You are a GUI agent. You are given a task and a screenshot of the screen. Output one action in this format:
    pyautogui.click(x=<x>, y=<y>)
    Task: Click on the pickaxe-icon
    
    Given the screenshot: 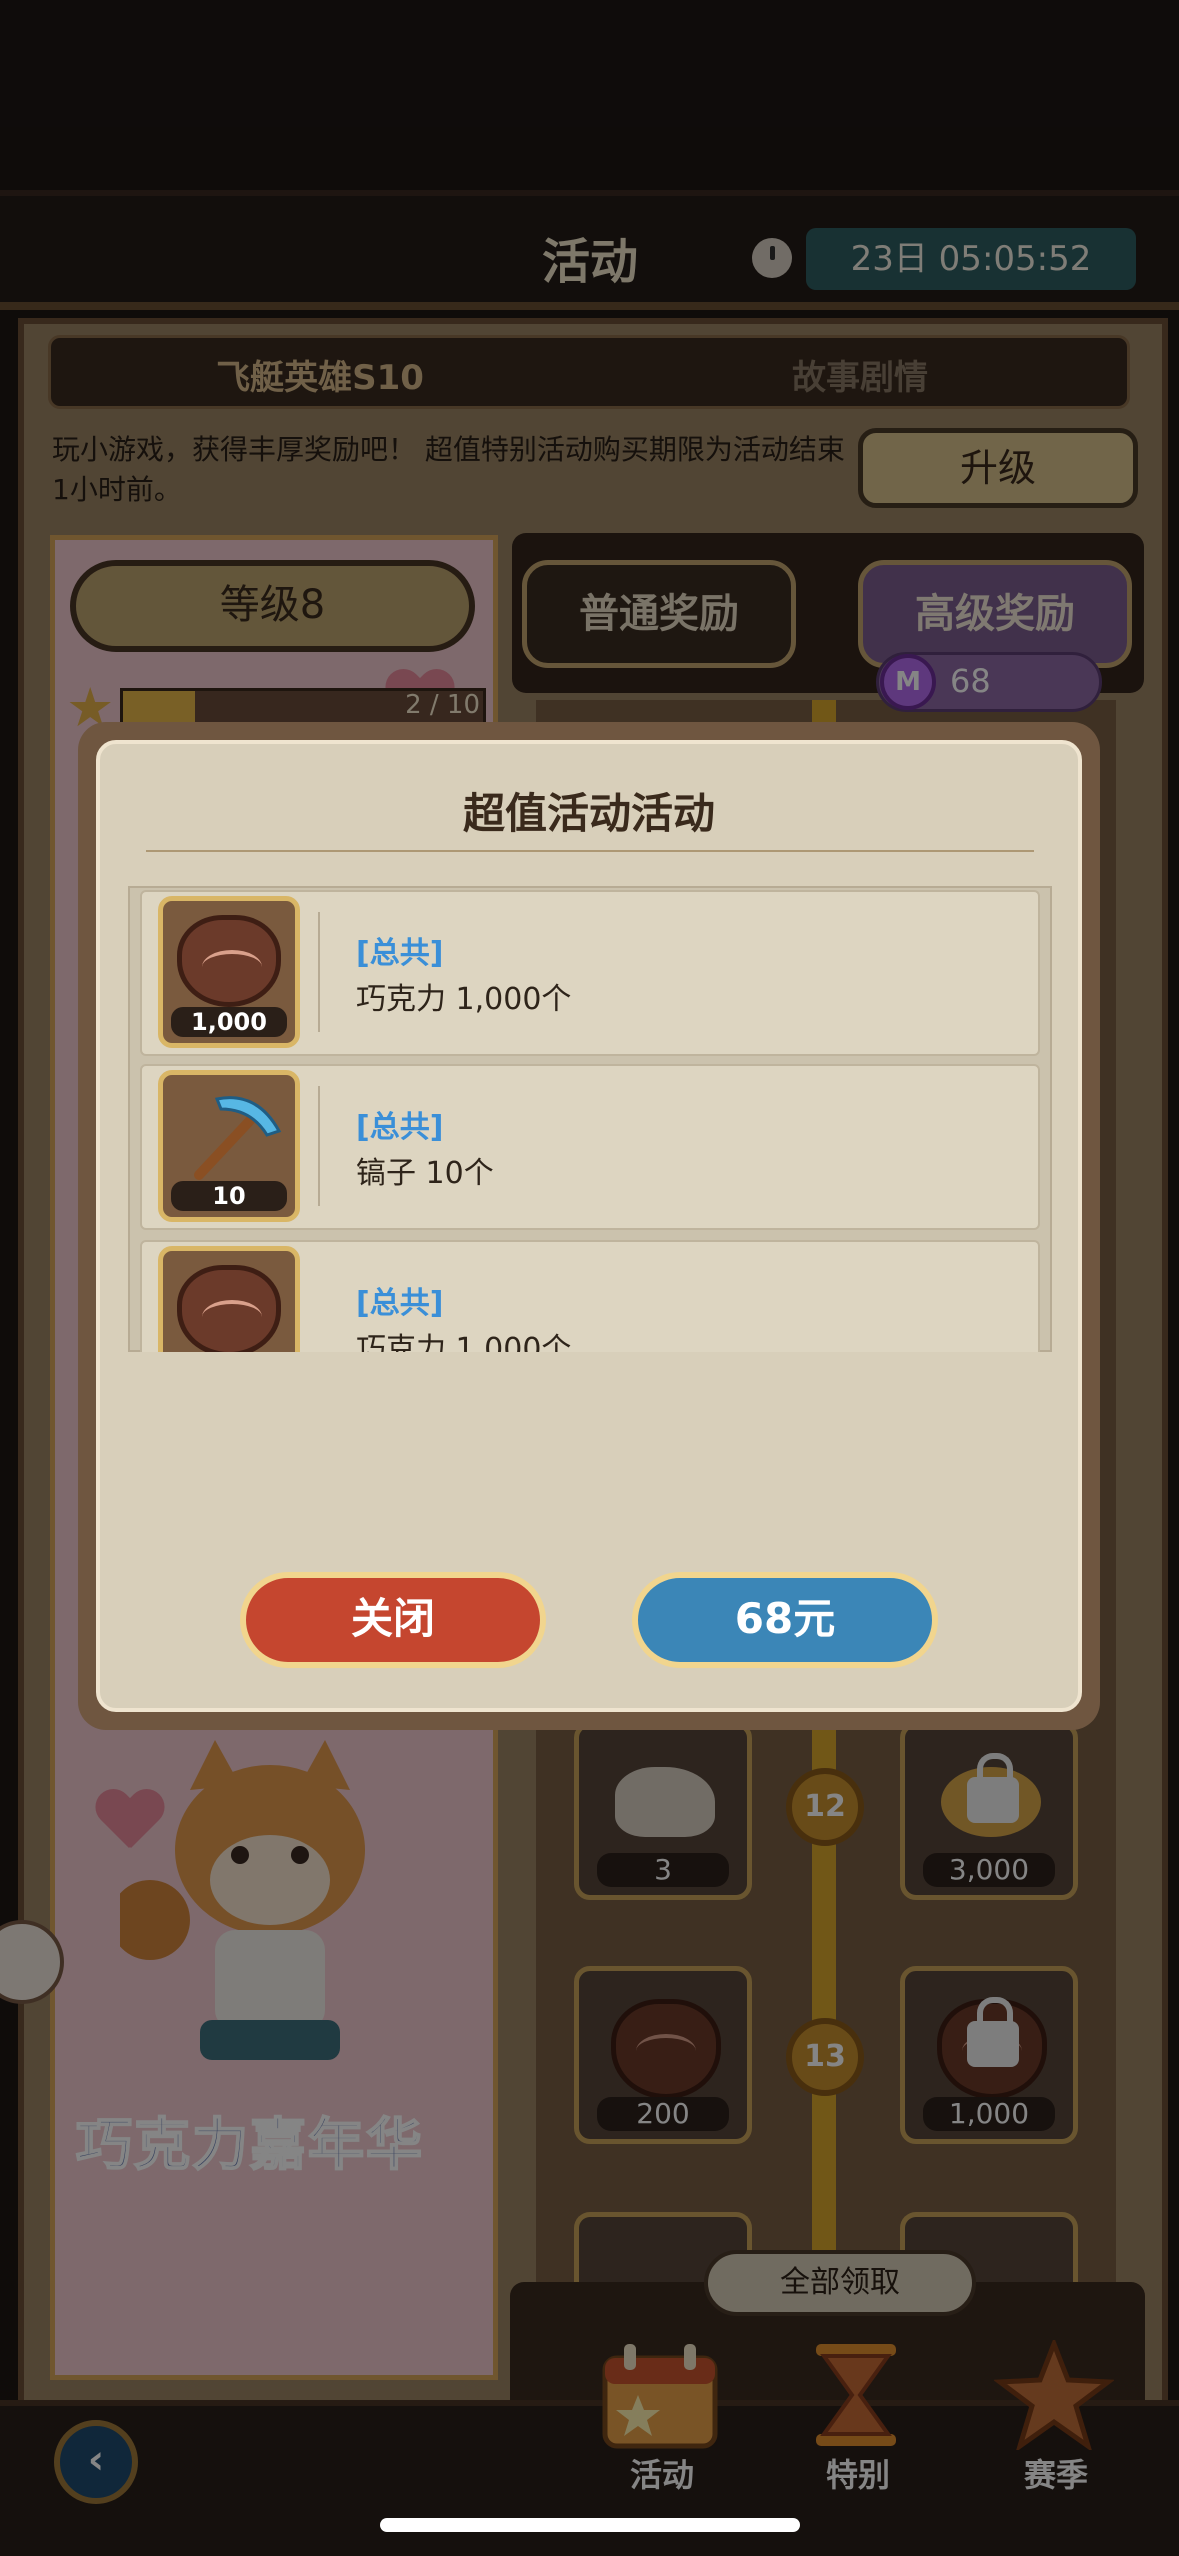 What is the action you would take?
    pyautogui.click(x=238, y=1138)
    